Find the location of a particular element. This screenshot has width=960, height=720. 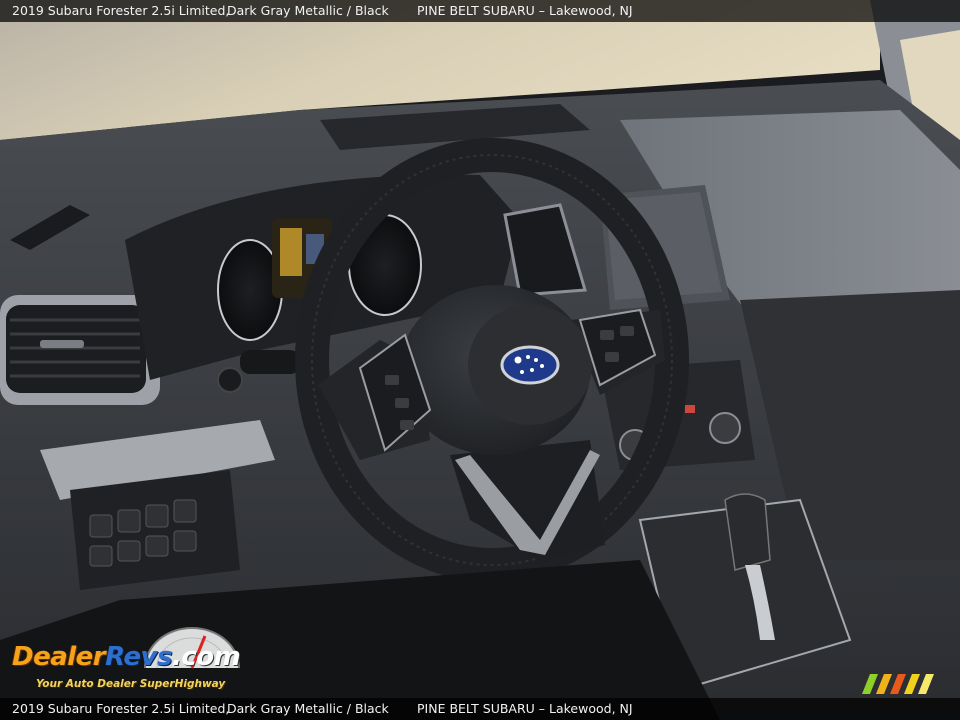

watermark-tagline: Your Auto Dealer SuperHighway is located at coordinates (131, 684).